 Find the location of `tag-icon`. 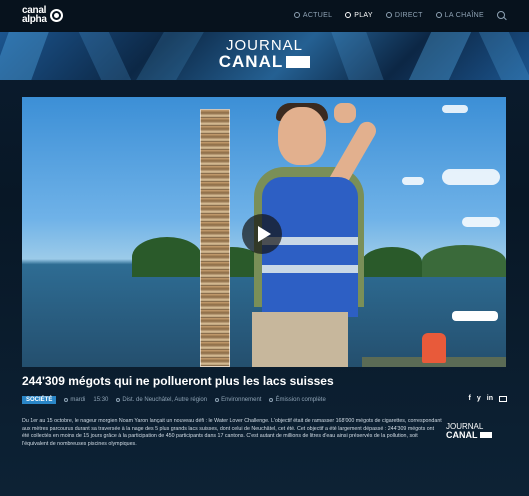

tag-icon is located at coordinates (217, 400).